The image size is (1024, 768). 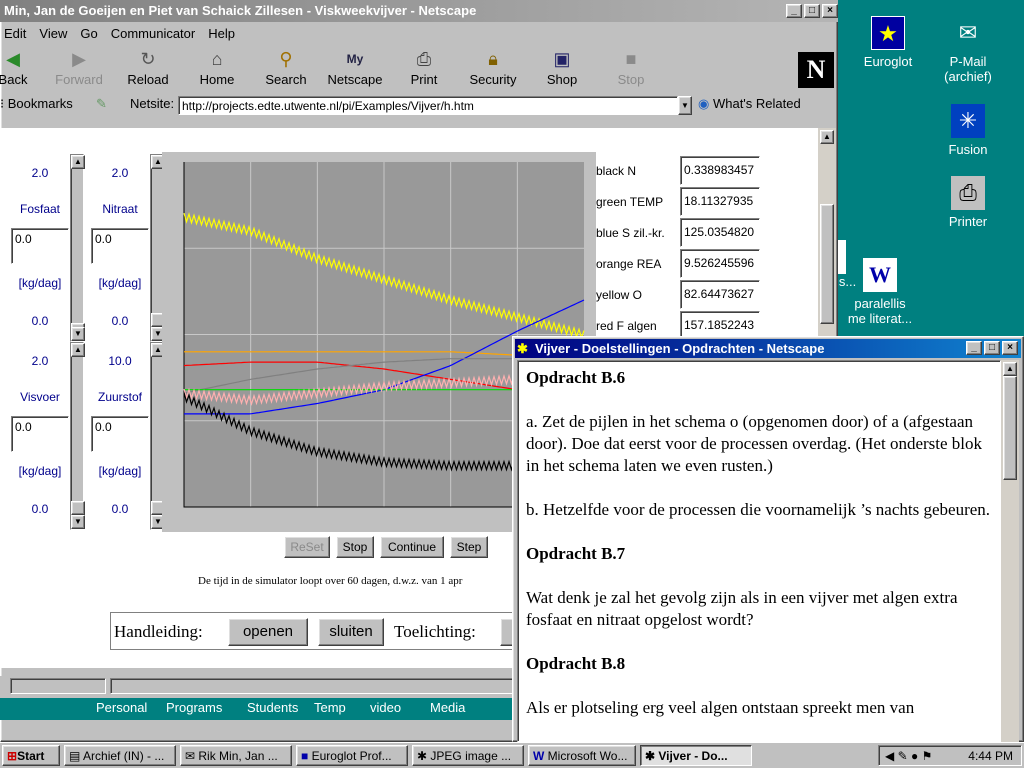 I want to click on quicklink-media: Media, so click(x=447, y=707).